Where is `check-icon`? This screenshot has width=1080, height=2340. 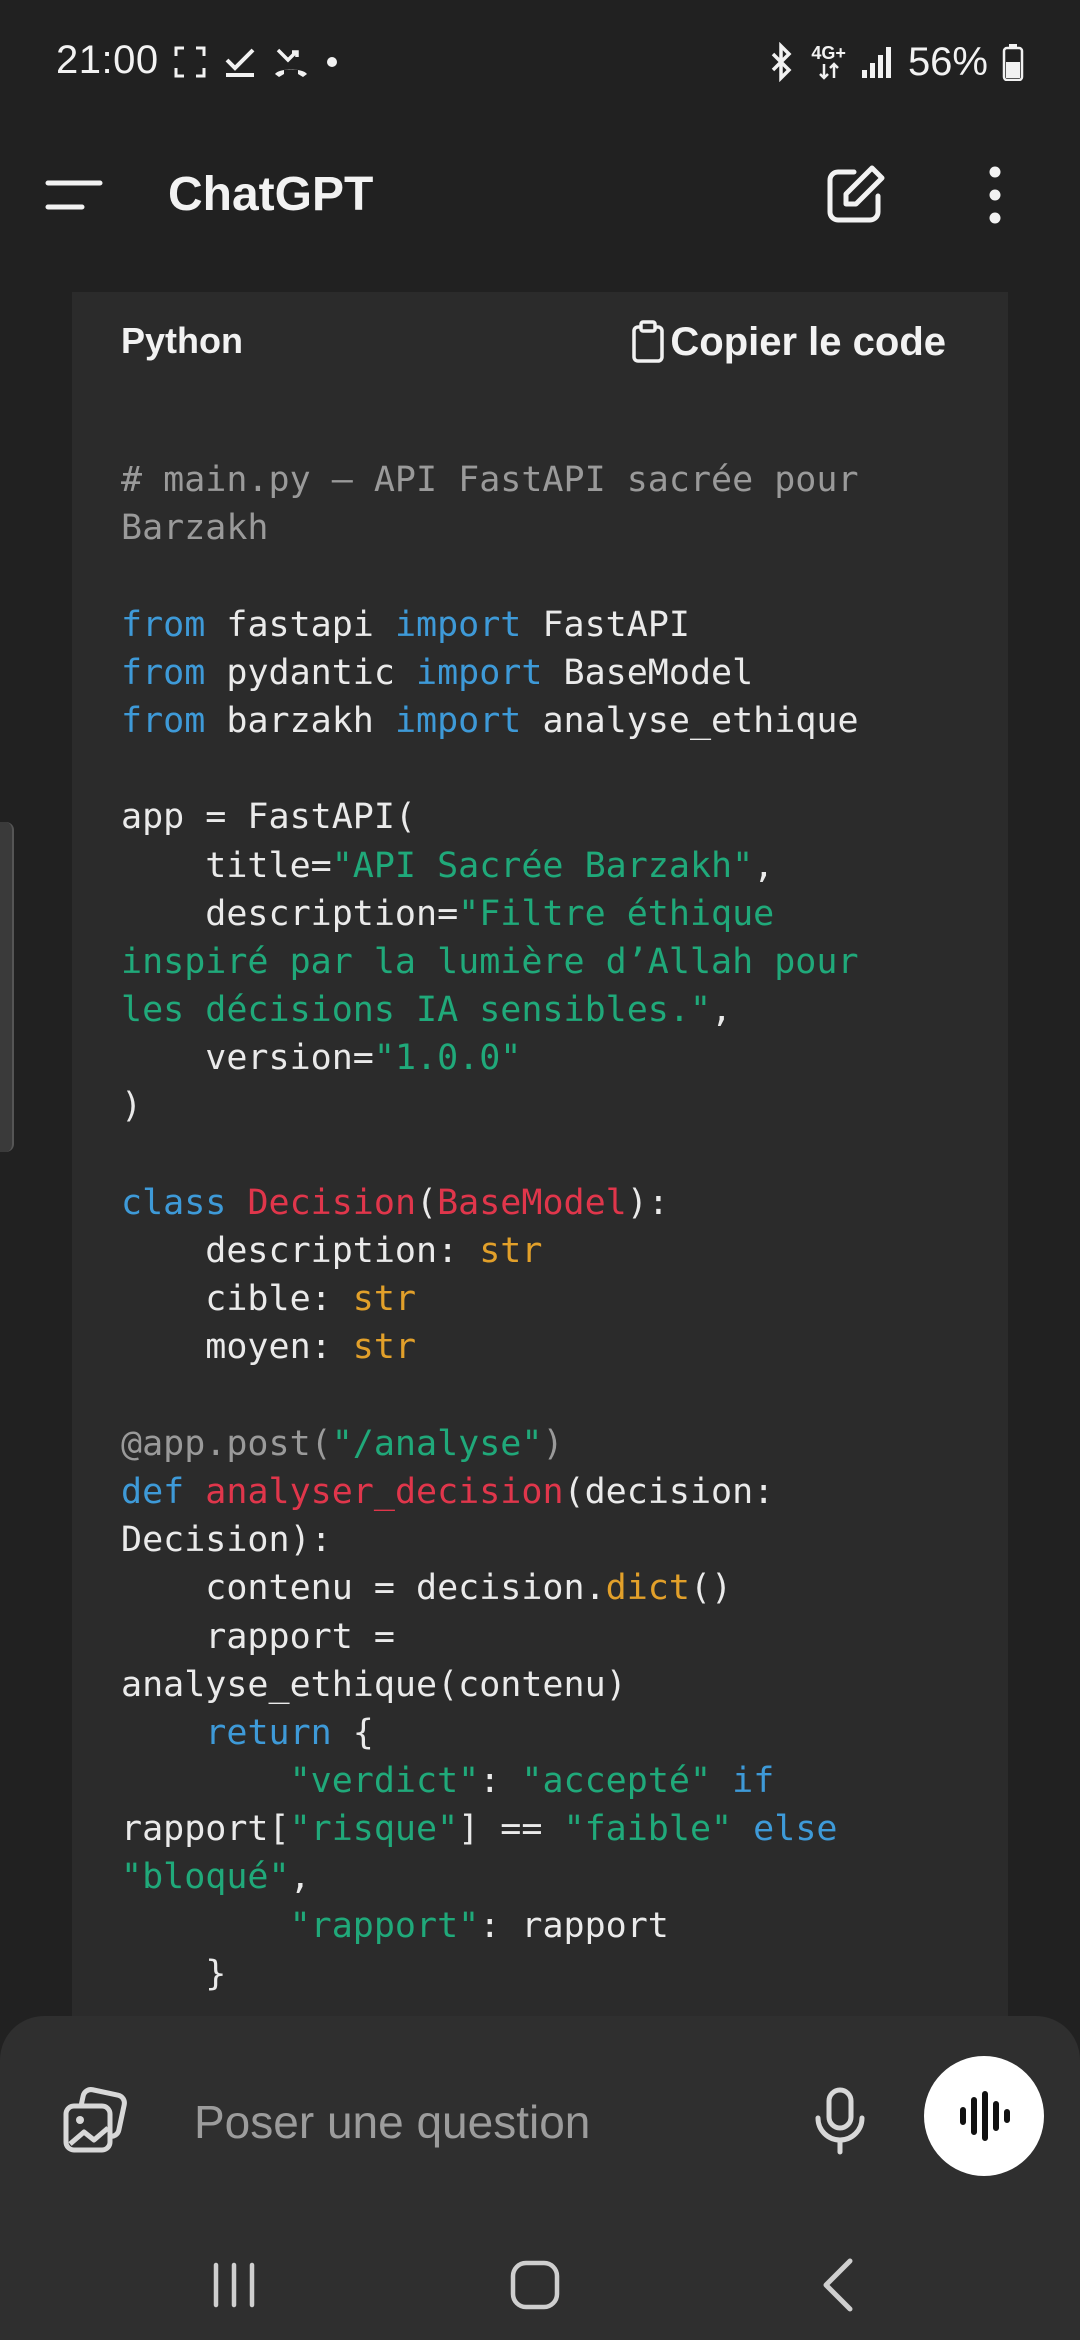
check-icon is located at coordinates (240, 62).